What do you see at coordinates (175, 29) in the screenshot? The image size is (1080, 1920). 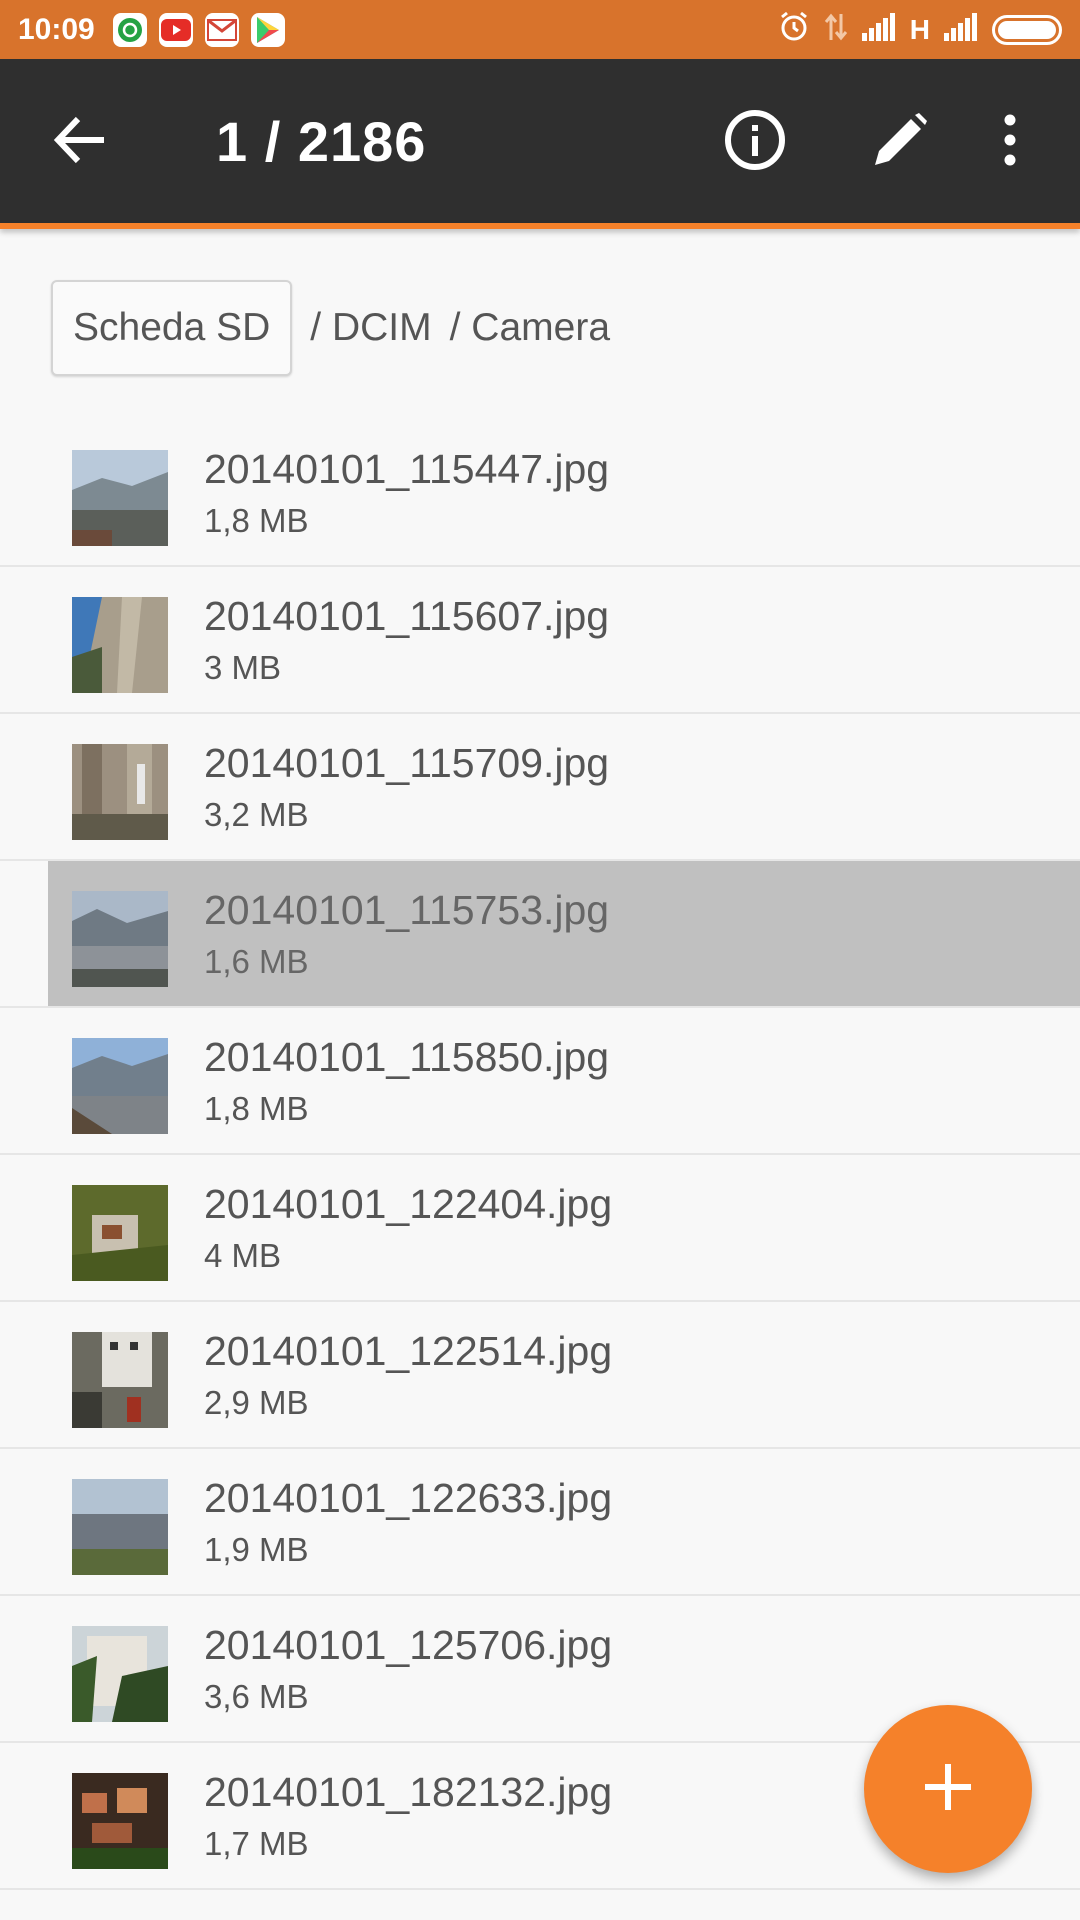 I see `youtube-icon` at bounding box center [175, 29].